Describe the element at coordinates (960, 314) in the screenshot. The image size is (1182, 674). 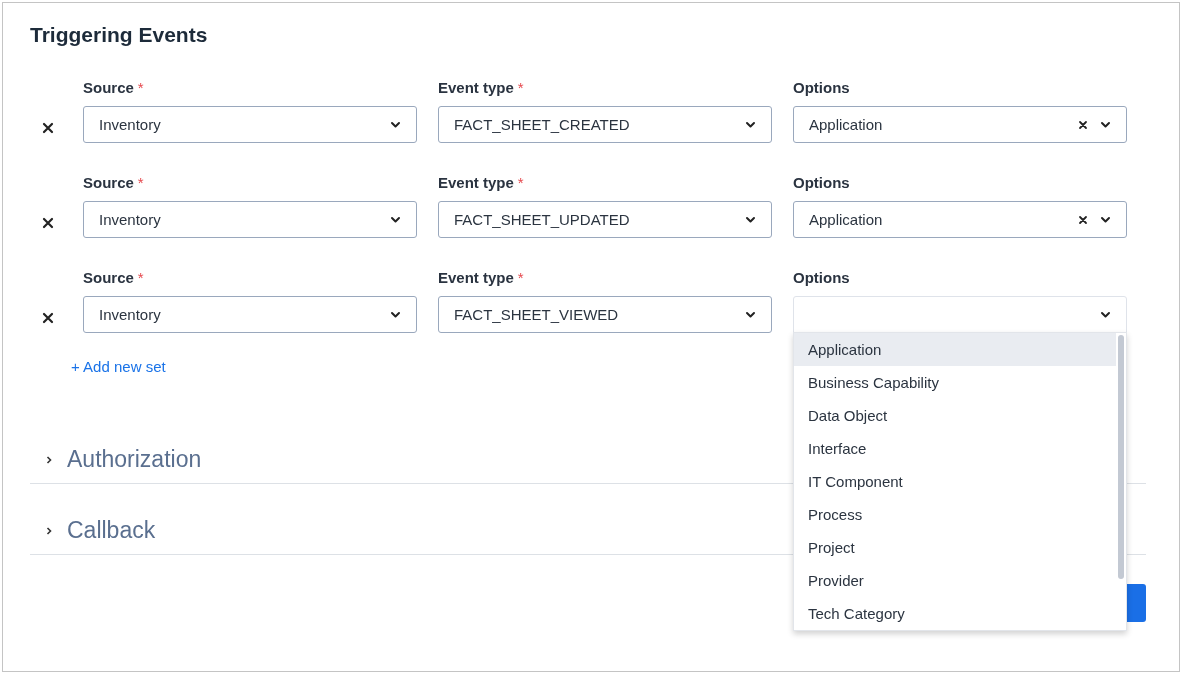
I see `select-field` at that location.